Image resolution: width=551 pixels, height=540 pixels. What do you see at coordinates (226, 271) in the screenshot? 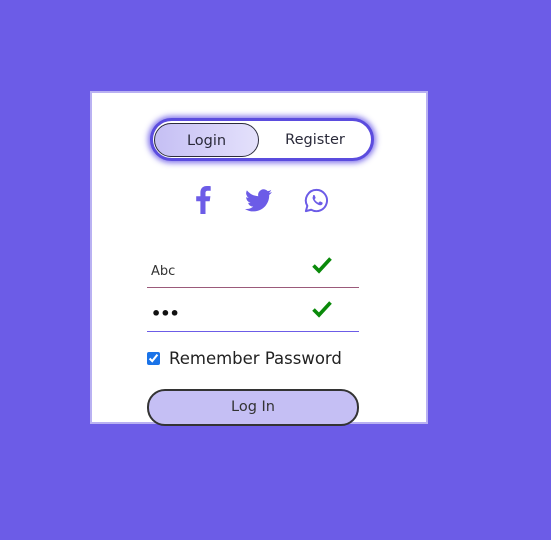
I see `username-input` at bounding box center [226, 271].